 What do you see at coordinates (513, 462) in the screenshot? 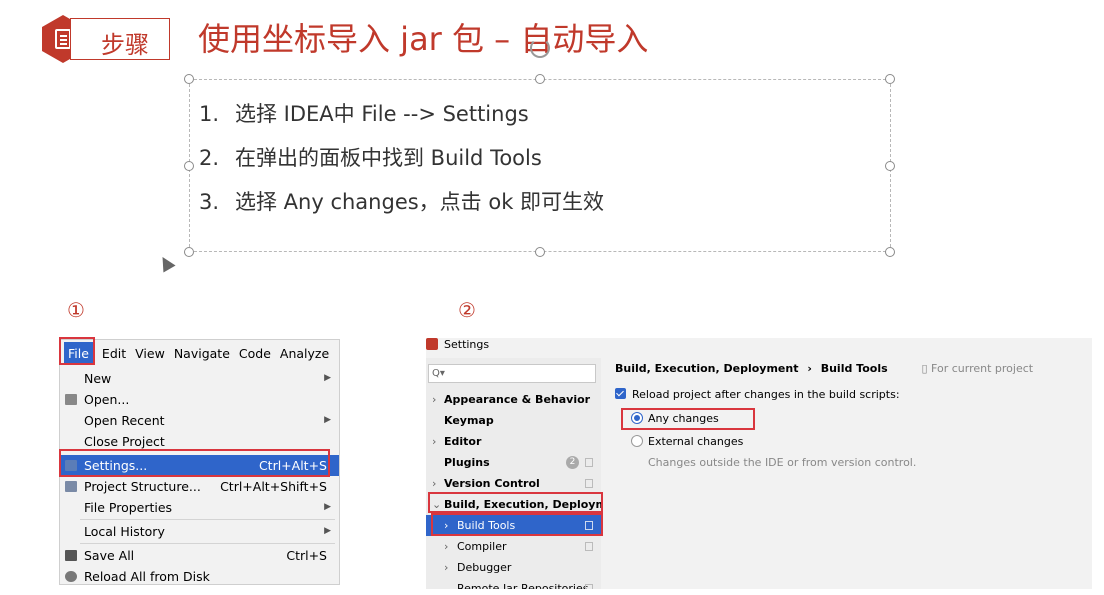
I see `tree-item-plugins: Plugins 2` at bounding box center [513, 462].